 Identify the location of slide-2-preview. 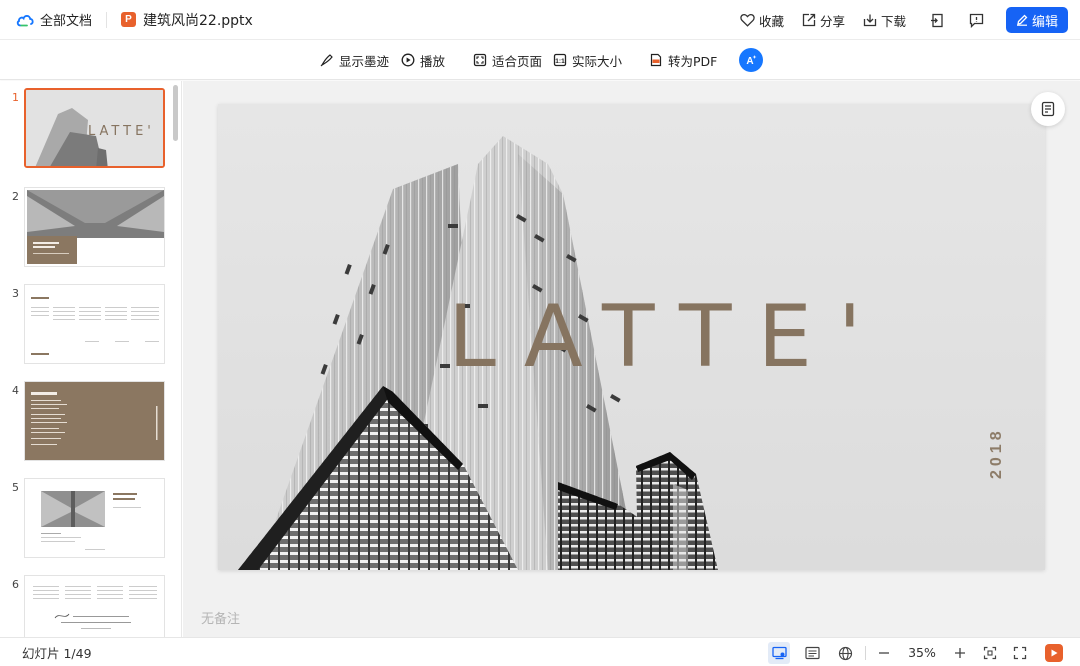
(94, 227).